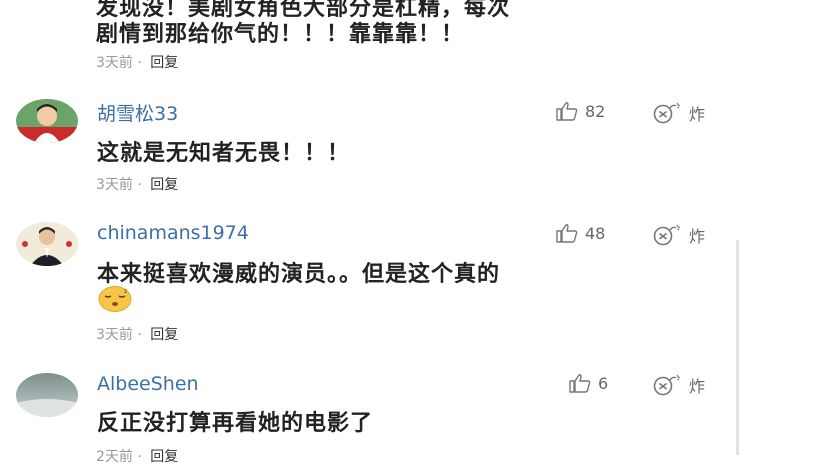  Describe the element at coordinates (148, 384) in the screenshot. I see `username: AlbeeShen` at that location.